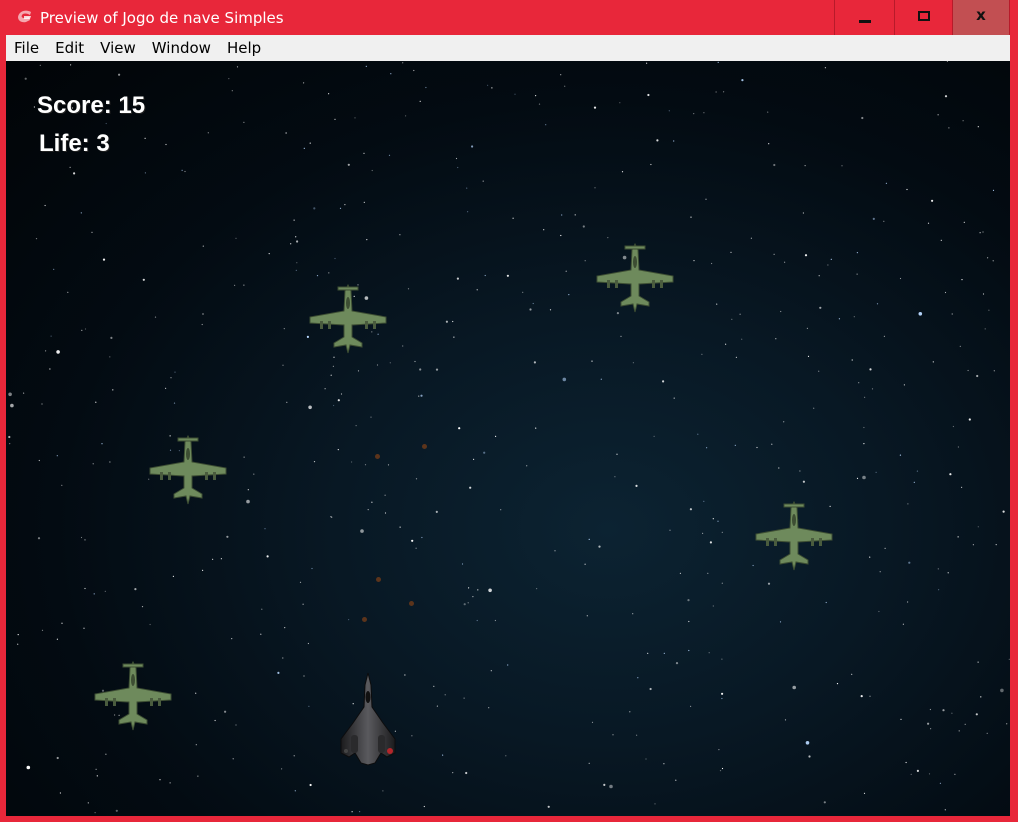 The height and width of the screenshot is (822, 1018). Describe the element at coordinates (509, 17) in the screenshot. I see `title-bar: Preview of Jogo de nave Simples x` at that location.